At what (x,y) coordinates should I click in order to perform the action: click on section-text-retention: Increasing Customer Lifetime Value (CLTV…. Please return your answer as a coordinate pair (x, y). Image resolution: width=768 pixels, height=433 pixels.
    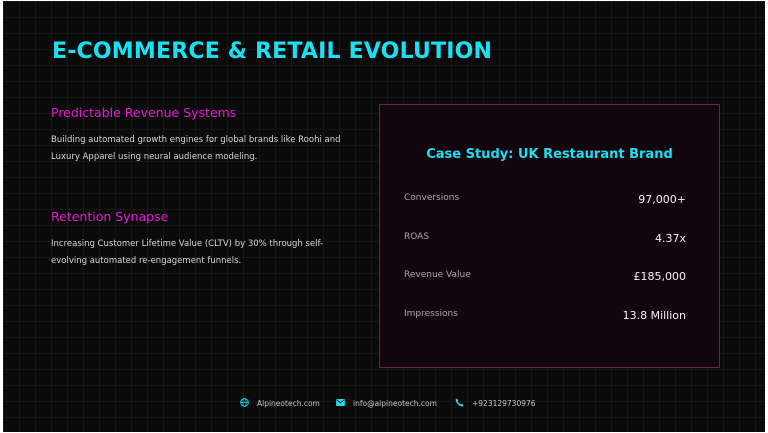
    Looking at the image, I should click on (187, 252).